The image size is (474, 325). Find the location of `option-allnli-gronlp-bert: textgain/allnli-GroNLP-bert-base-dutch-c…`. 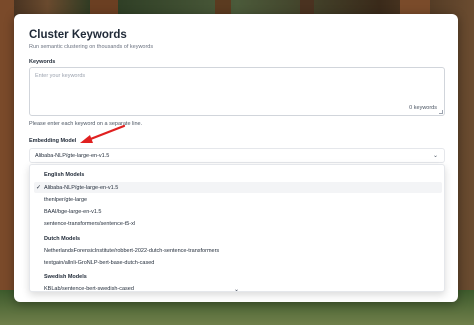

option-allnli-gronlp-bert: textgain/allnli-GroNLP-bert-base-dutch-c… is located at coordinates (238, 262).